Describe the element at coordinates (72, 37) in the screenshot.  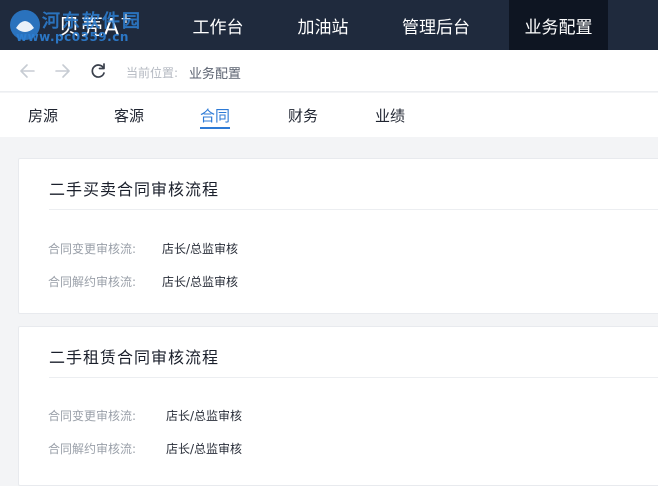
I see `watermark-url: www.pc0359.cn` at that location.